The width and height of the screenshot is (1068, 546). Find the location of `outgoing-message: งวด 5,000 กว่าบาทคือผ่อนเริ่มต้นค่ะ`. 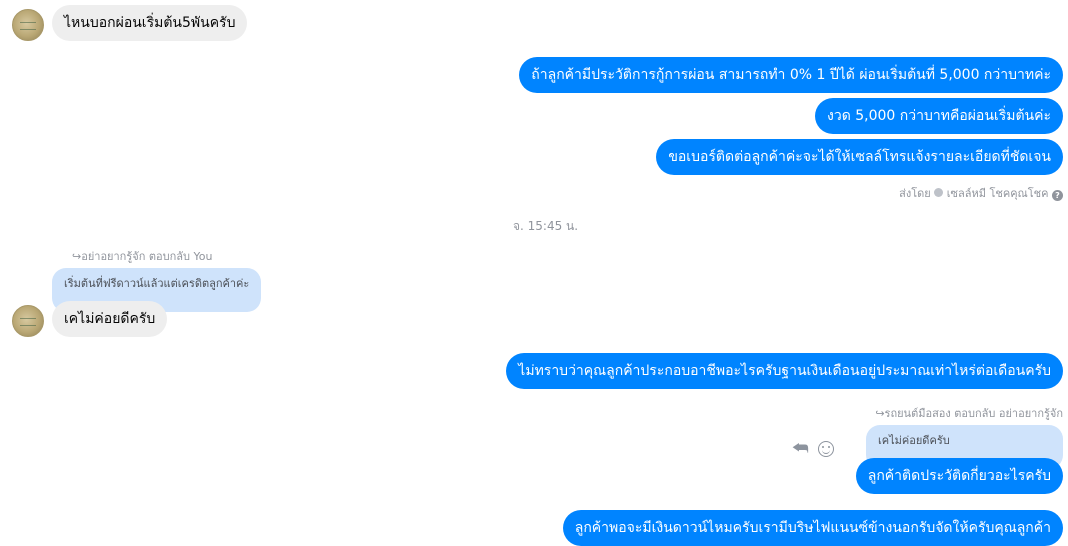

outgoing-message: งวด 5,000 กว่าบาทคือผ่อนเริ่มต้นค่ะ is located at coordinates (939, 116).